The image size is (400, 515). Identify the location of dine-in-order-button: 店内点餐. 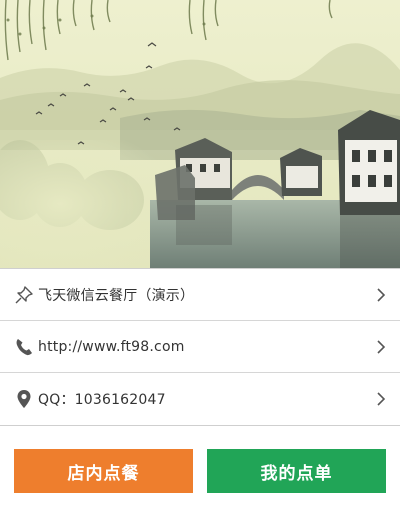
(103, 471).